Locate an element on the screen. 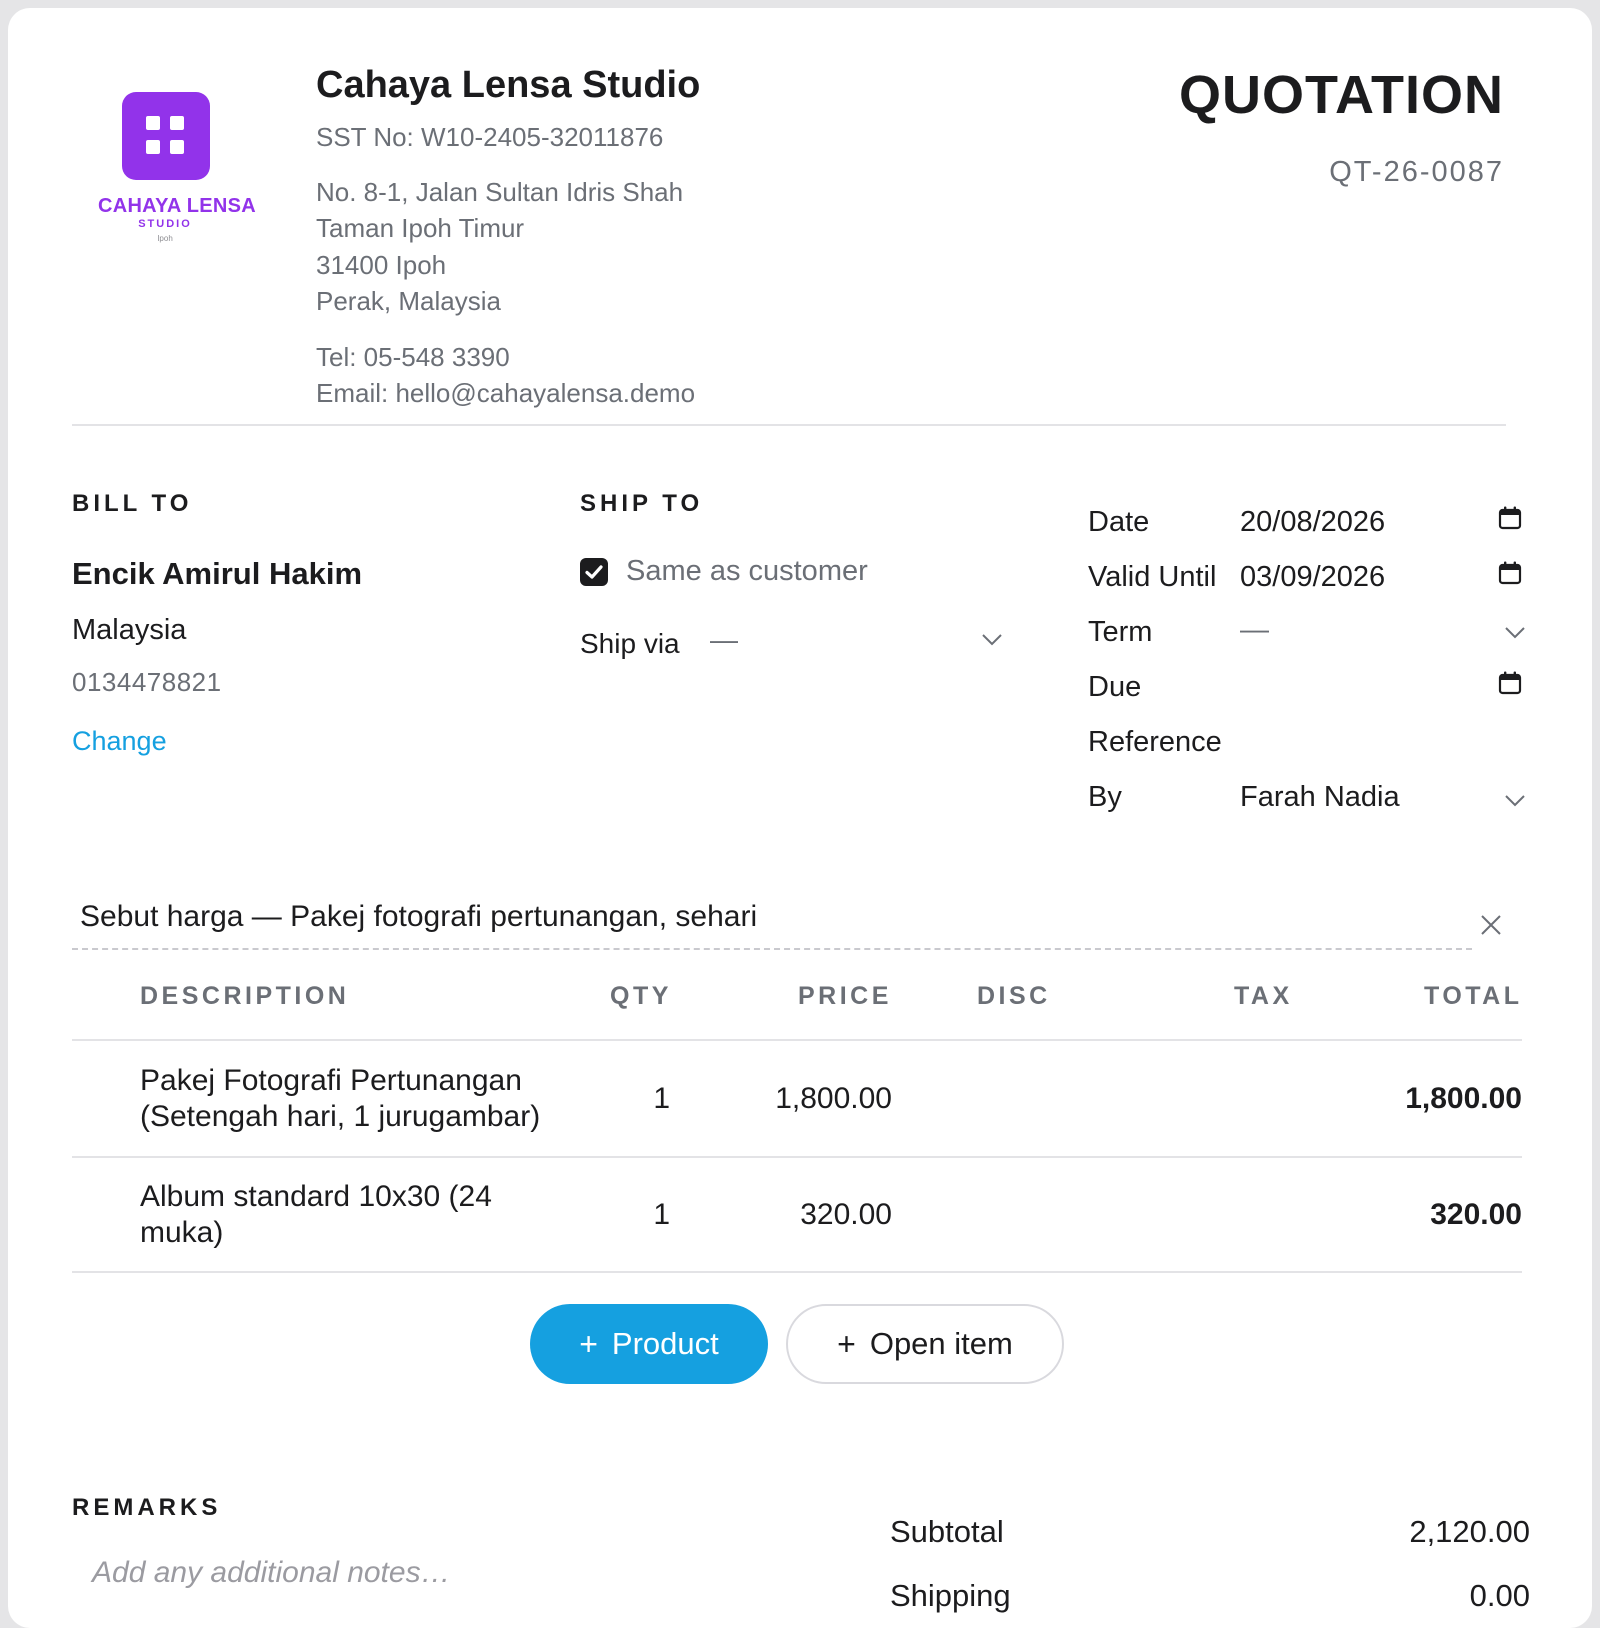 This screenshot has width=1600, height=1628. due-label: Due is located at coordinates (1115, 687).